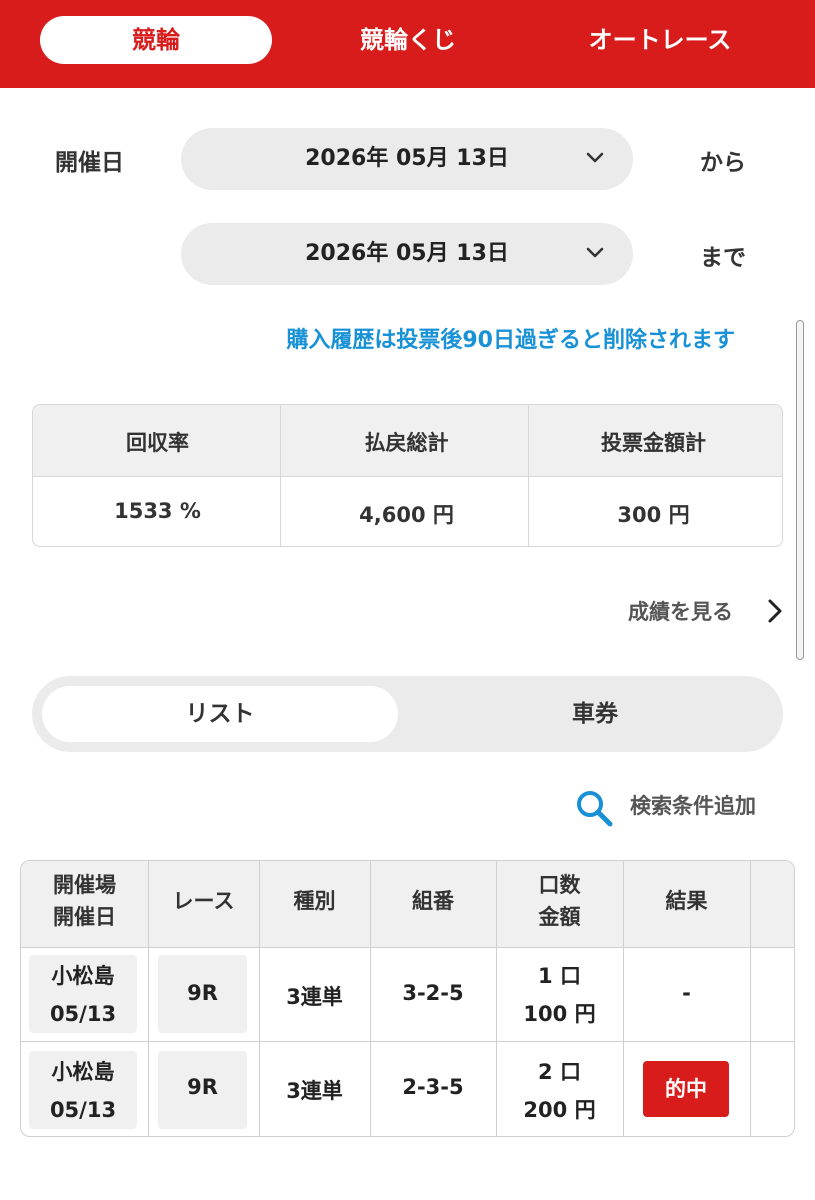  What do you see at coordinates (660, 40) in the screenshot?
I see `tab-auto-race: オートレース` at bounding box center [660, 40].